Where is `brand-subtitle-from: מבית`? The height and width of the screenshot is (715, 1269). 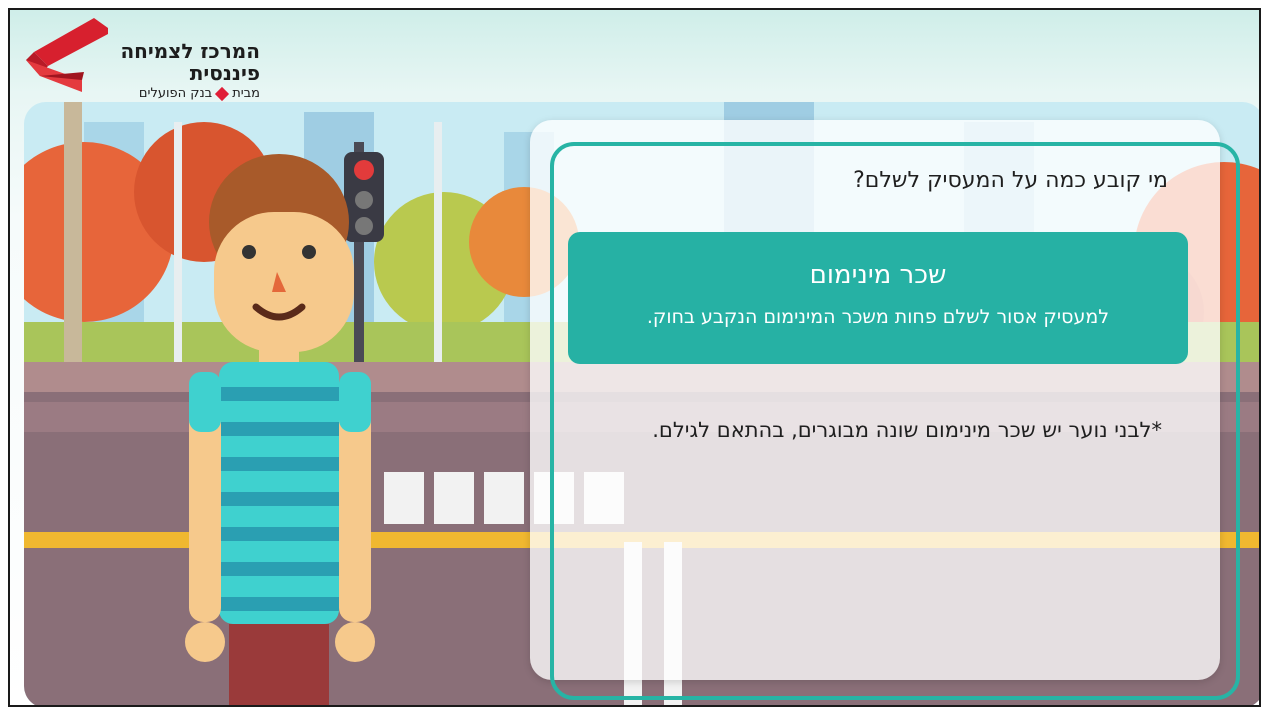
brand-subtitle-from: מבית is located at coordinates (246, 93).